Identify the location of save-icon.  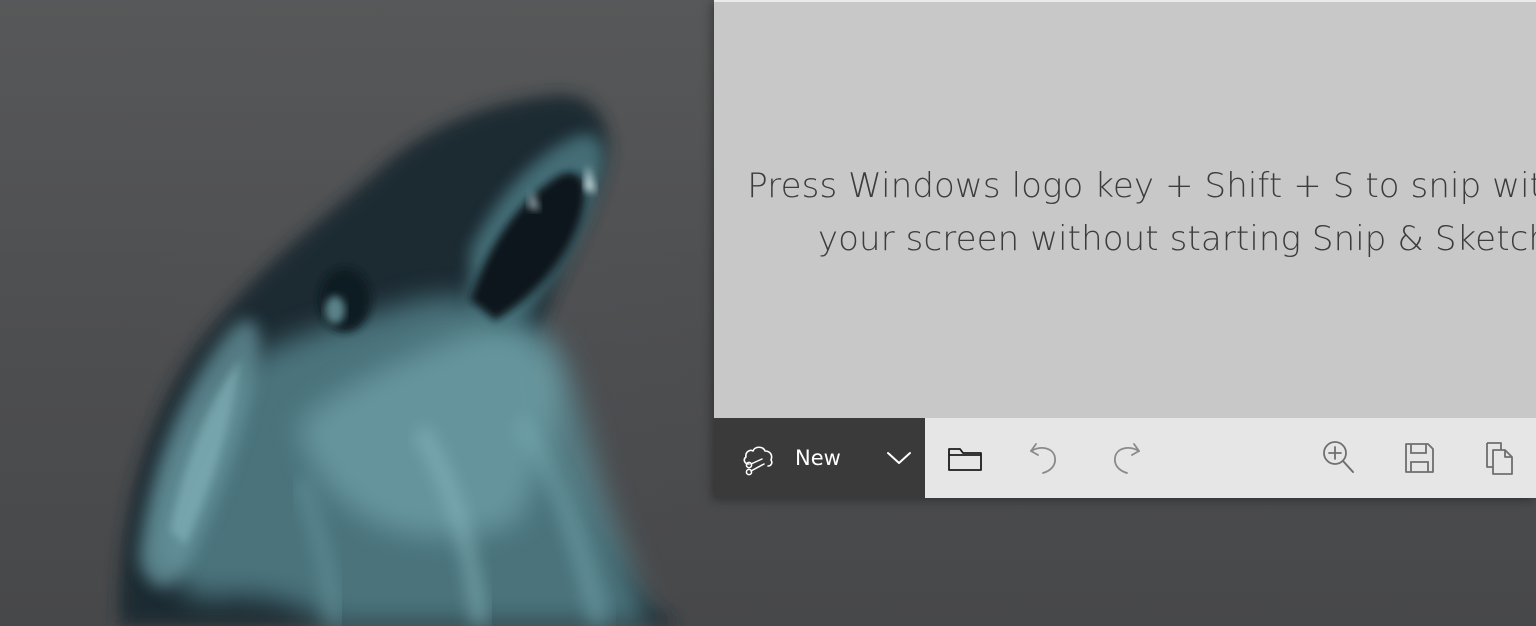
(1419, 458).